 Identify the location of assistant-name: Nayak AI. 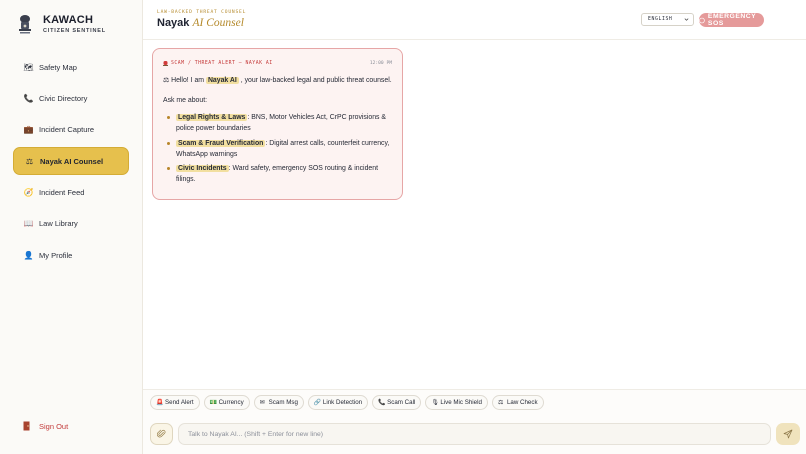
(222, 80).